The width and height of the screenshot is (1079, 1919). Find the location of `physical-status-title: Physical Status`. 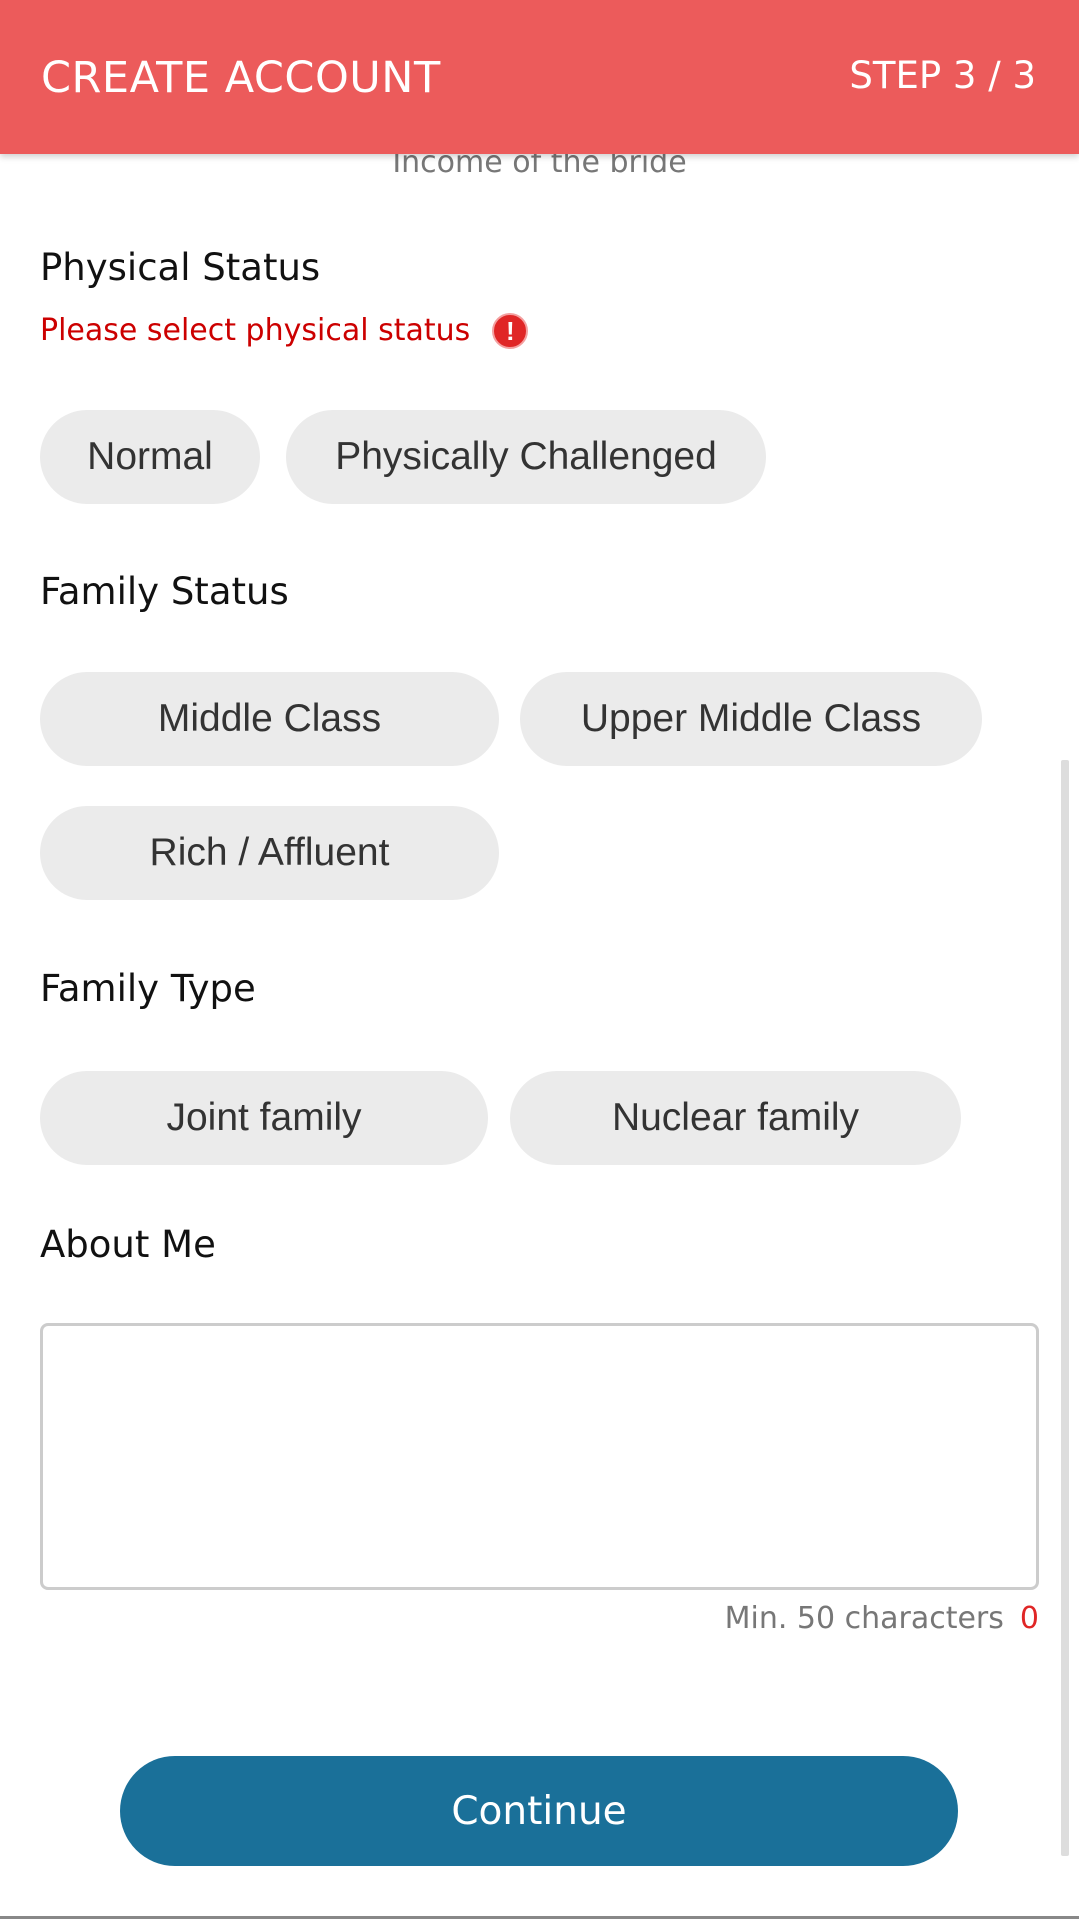

physical-status-title: Physical Status is located at coordinates (180, 267).